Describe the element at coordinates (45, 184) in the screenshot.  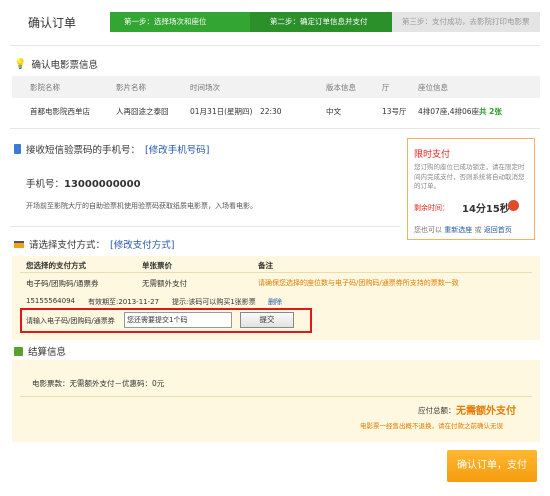
I see `phone-label: 手机号：` at that location.